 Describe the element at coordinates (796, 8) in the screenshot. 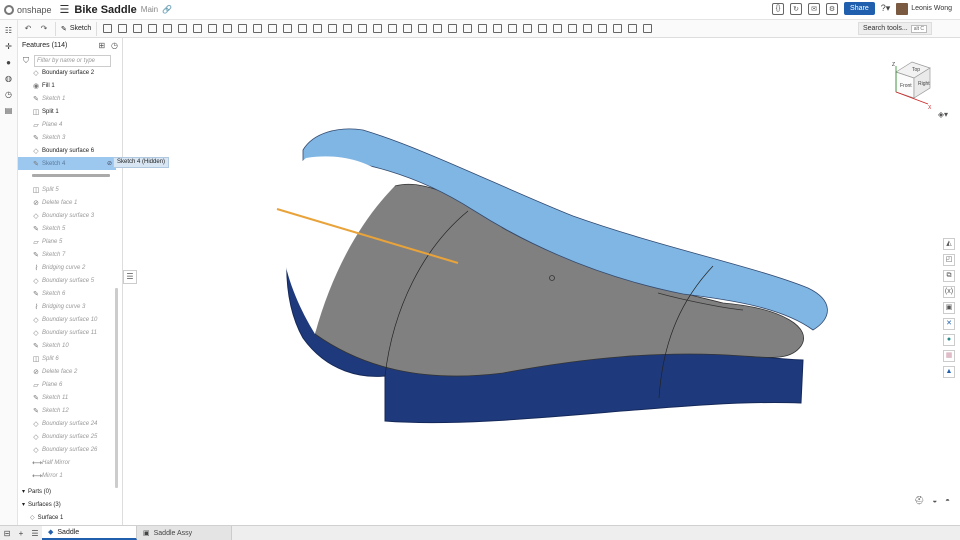

I see `versions-icon: ↻` at that location.